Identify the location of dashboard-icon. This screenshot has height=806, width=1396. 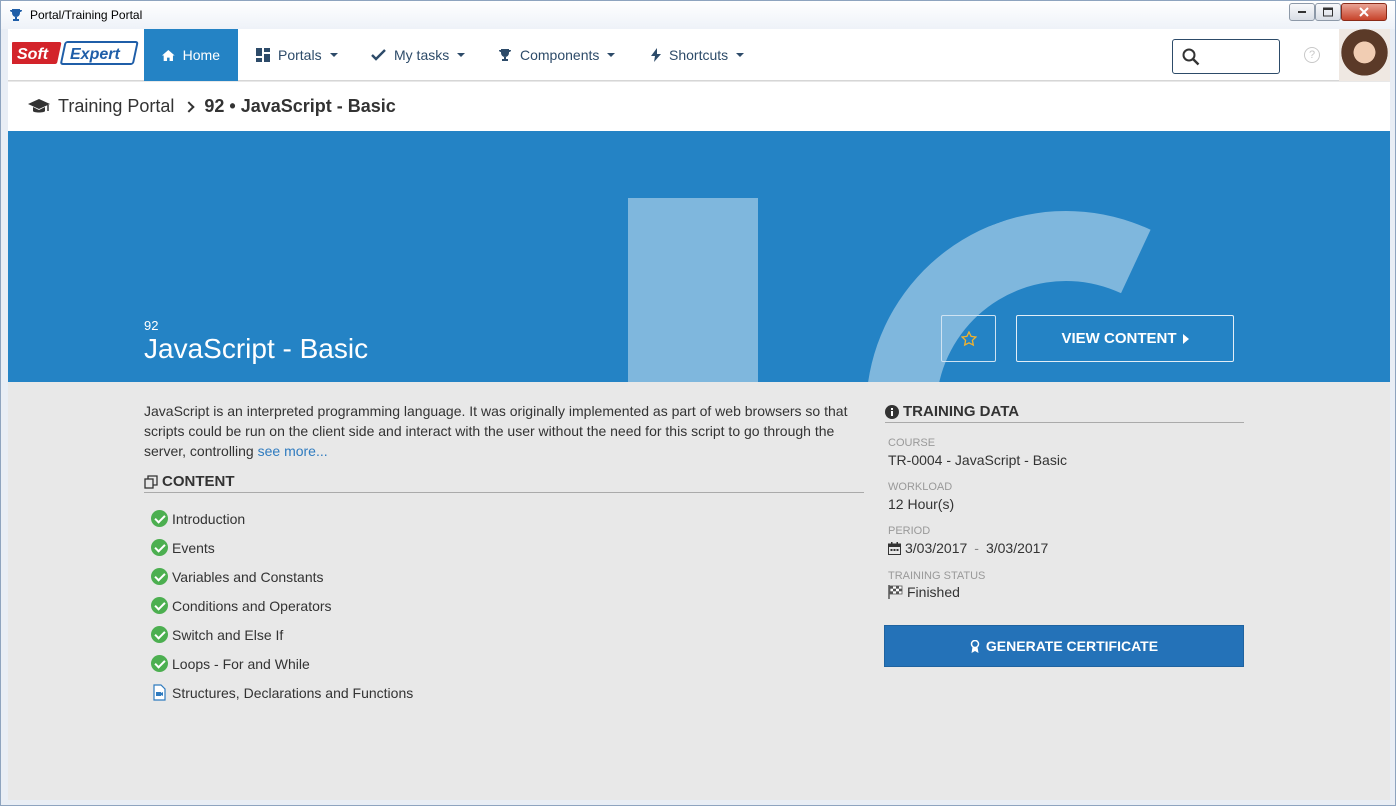
(263, 55).